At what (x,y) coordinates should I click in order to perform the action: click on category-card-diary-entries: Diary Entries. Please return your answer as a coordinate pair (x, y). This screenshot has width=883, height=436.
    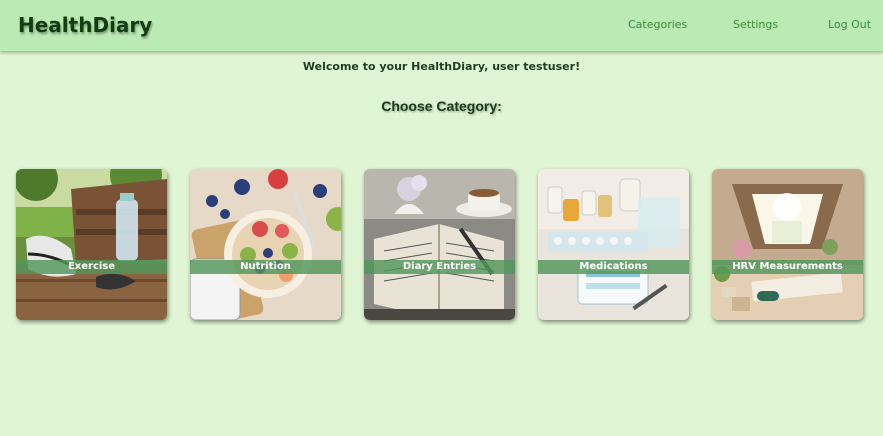
    Looking at the image, I should click on (439, 244).